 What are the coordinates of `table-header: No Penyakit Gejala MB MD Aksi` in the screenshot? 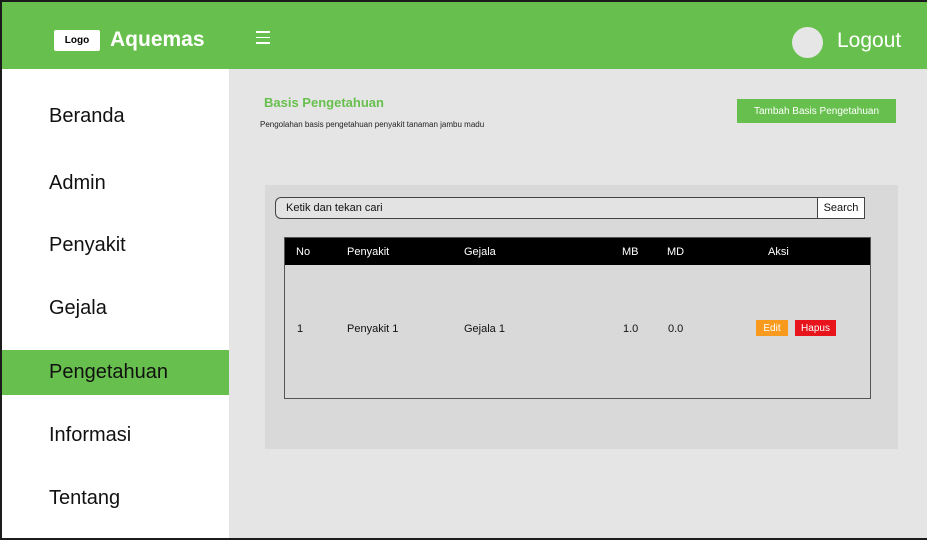 It's located at (577, 251).